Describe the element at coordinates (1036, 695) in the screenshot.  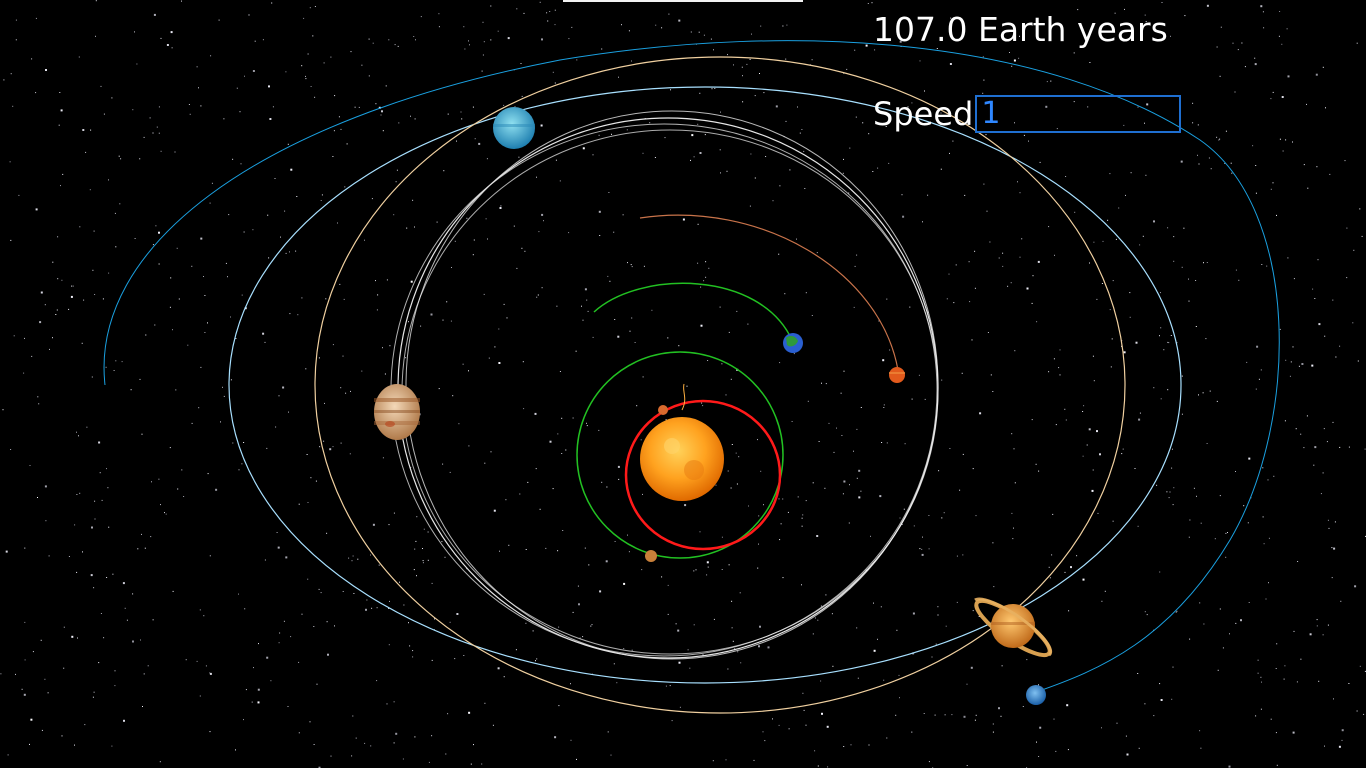
I see `neptune-icon` at that location.